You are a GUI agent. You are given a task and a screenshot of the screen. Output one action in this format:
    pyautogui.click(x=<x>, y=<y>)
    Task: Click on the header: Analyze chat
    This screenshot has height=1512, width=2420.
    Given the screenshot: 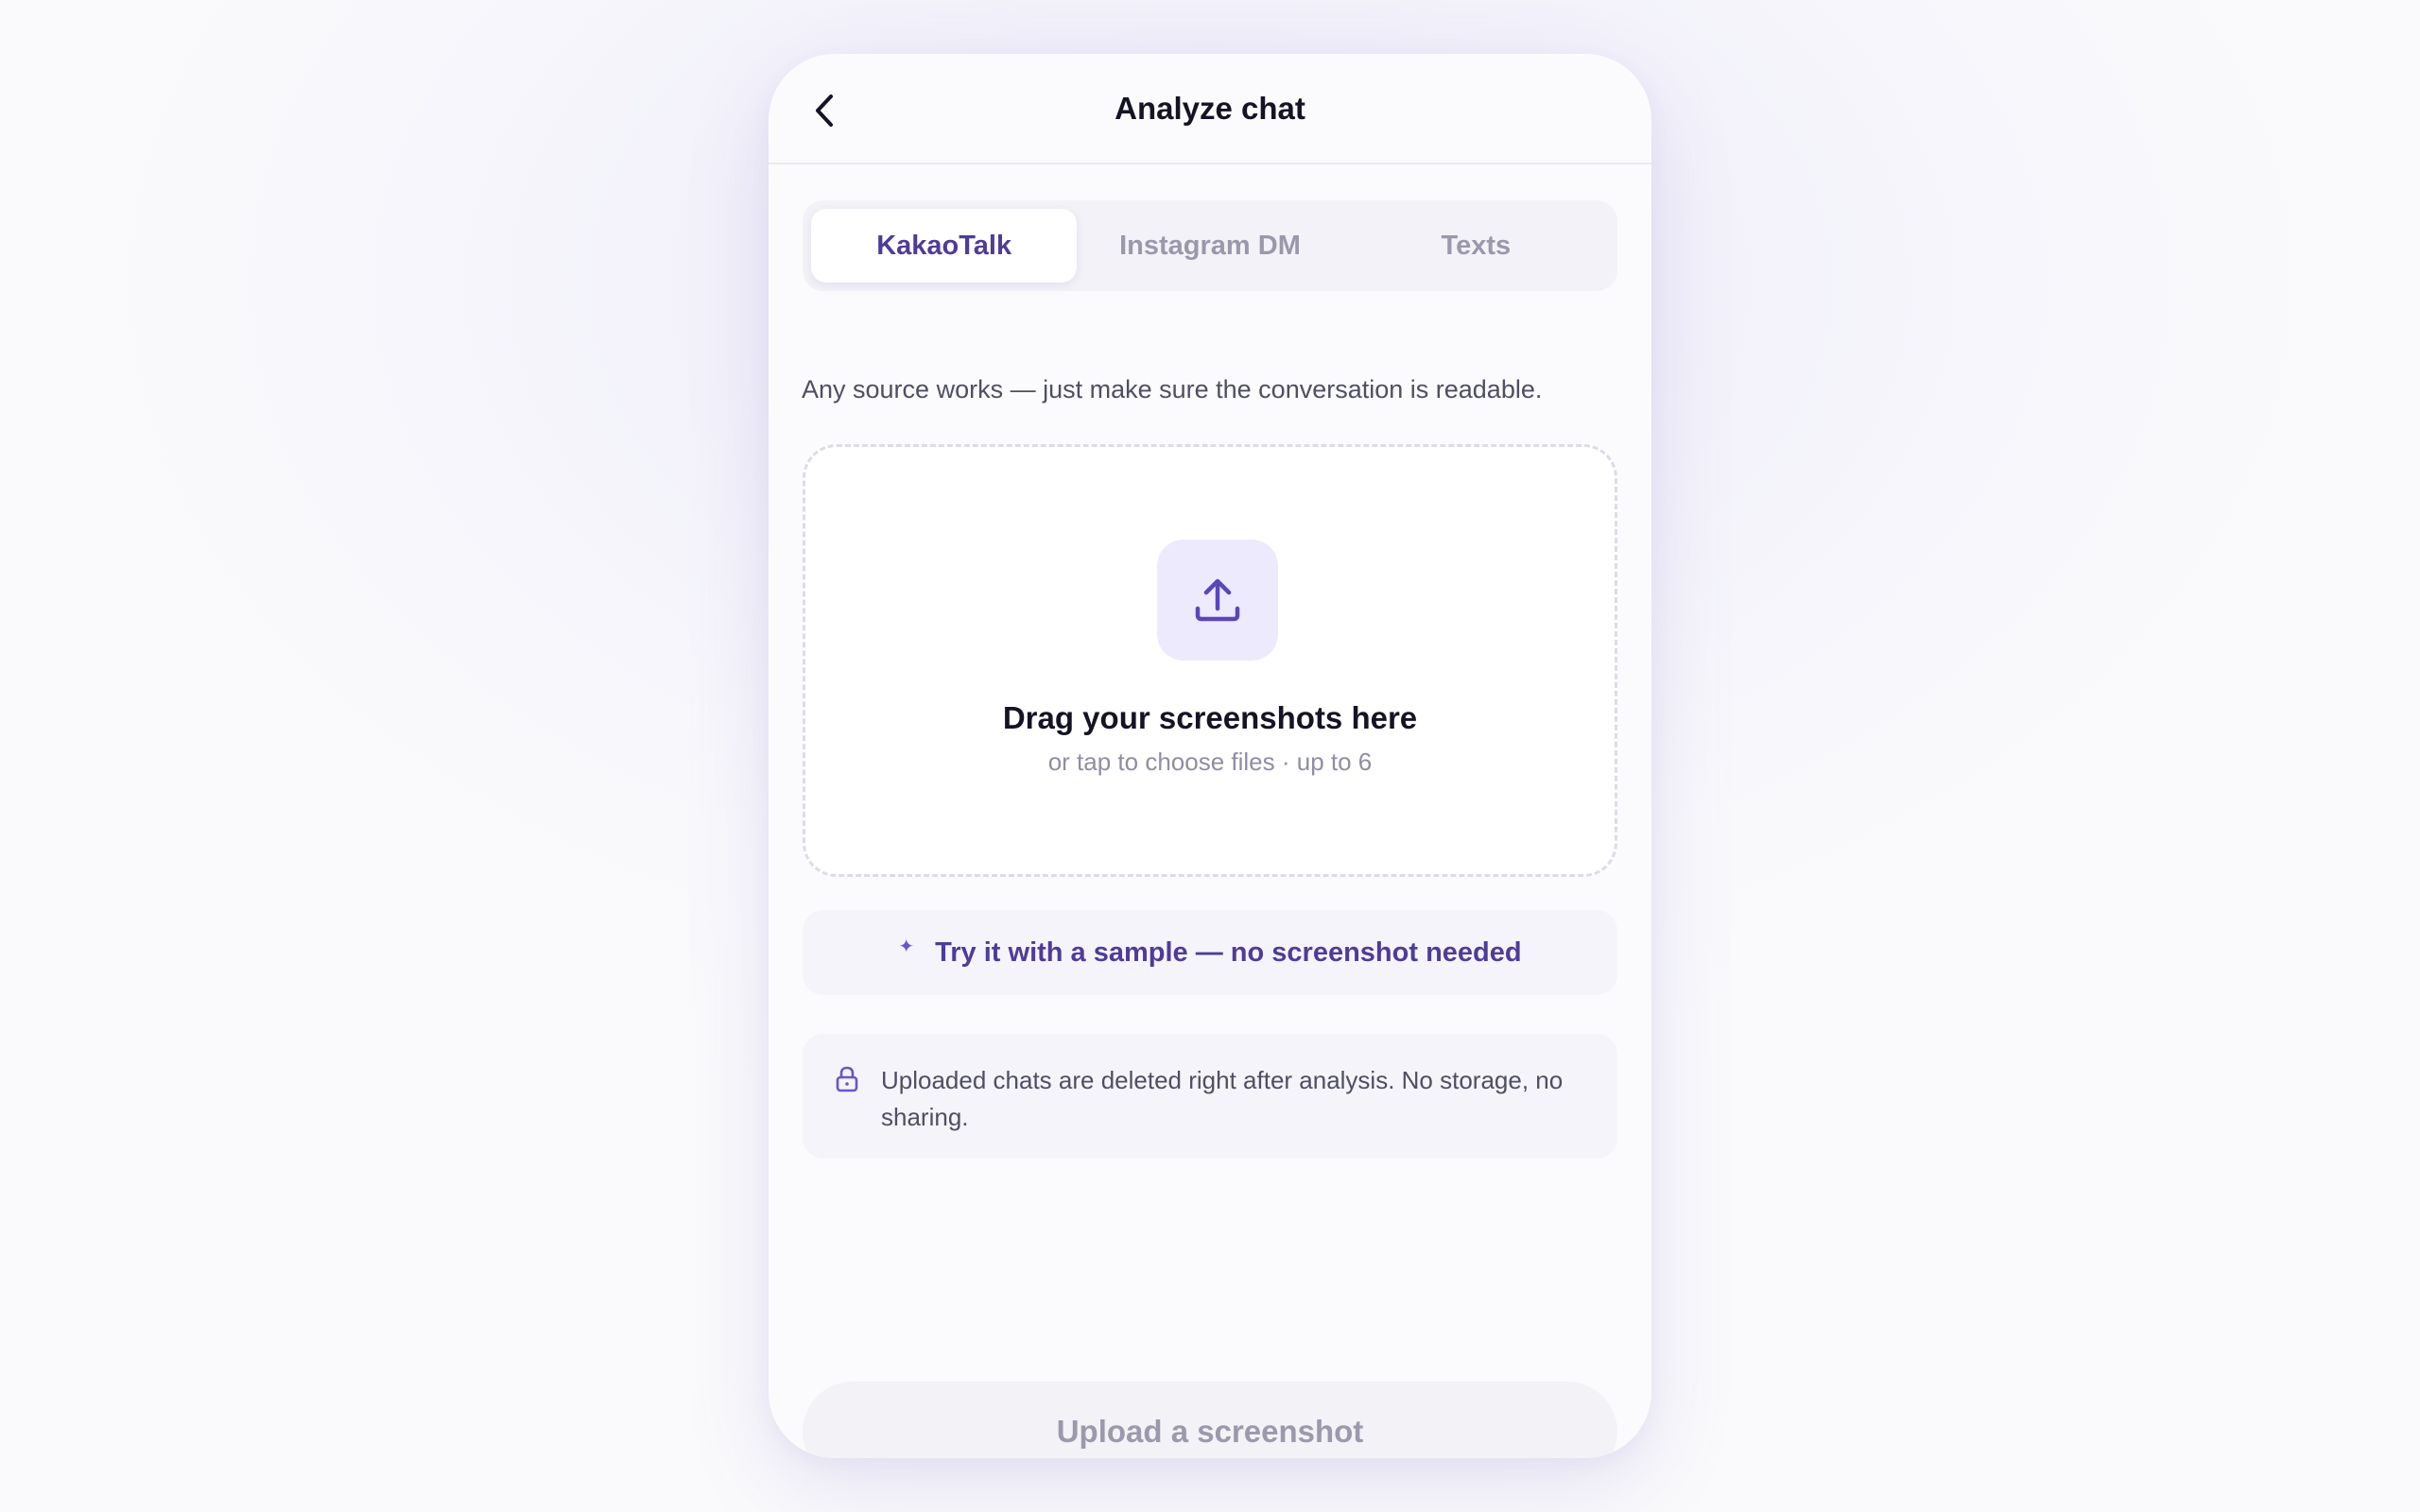 What is the action you would take?
    pyautogui.click(x=1210, y=109)
    